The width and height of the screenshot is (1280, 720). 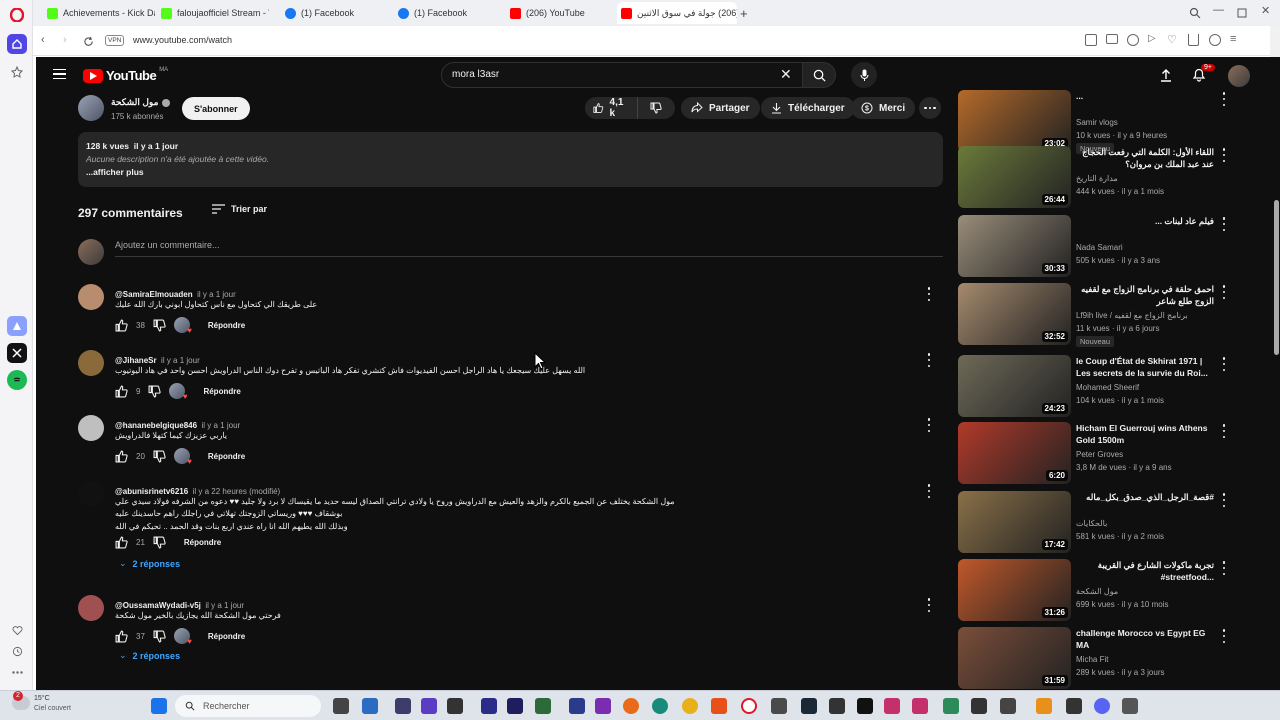 I want to click on x-twitter-icon, so click(x=17, y=353).